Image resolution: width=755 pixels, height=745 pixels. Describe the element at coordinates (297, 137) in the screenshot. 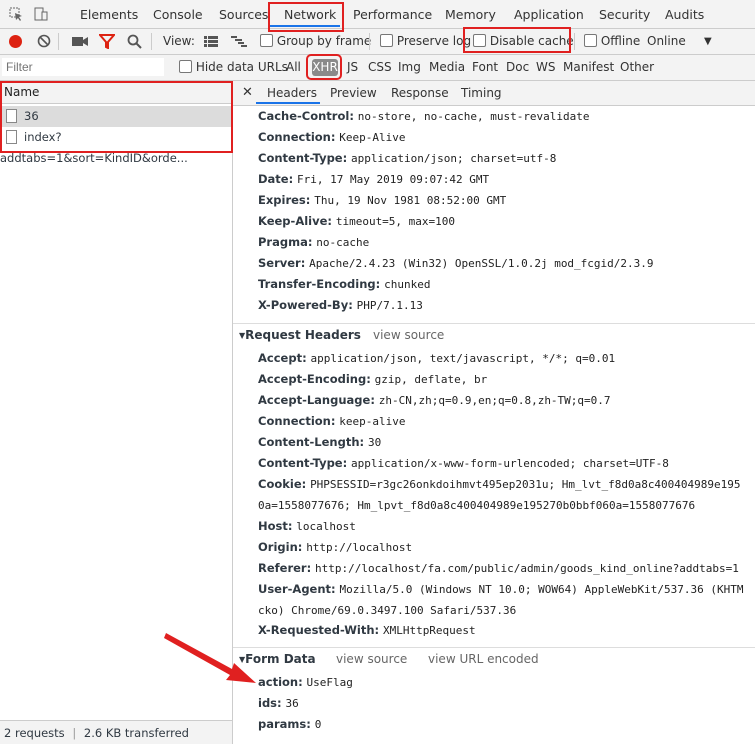

I see `header-key: Connection:` at that location.